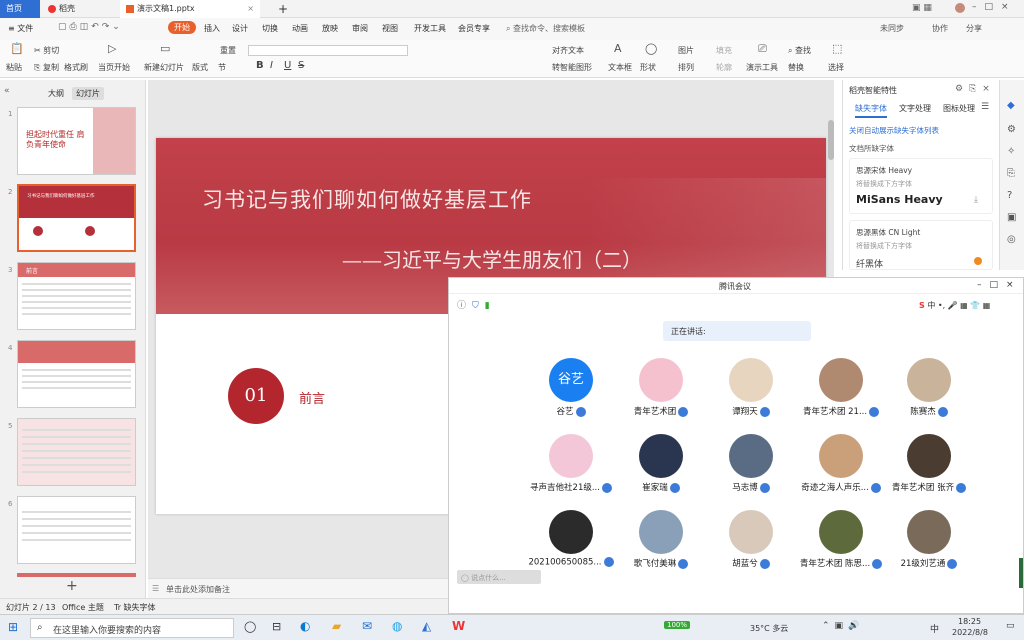 This screenshot has width=1024, height=640. Describe the element at coordinates (1011, 151) in the screenshot. I see `star-icon: ✧` at that location.